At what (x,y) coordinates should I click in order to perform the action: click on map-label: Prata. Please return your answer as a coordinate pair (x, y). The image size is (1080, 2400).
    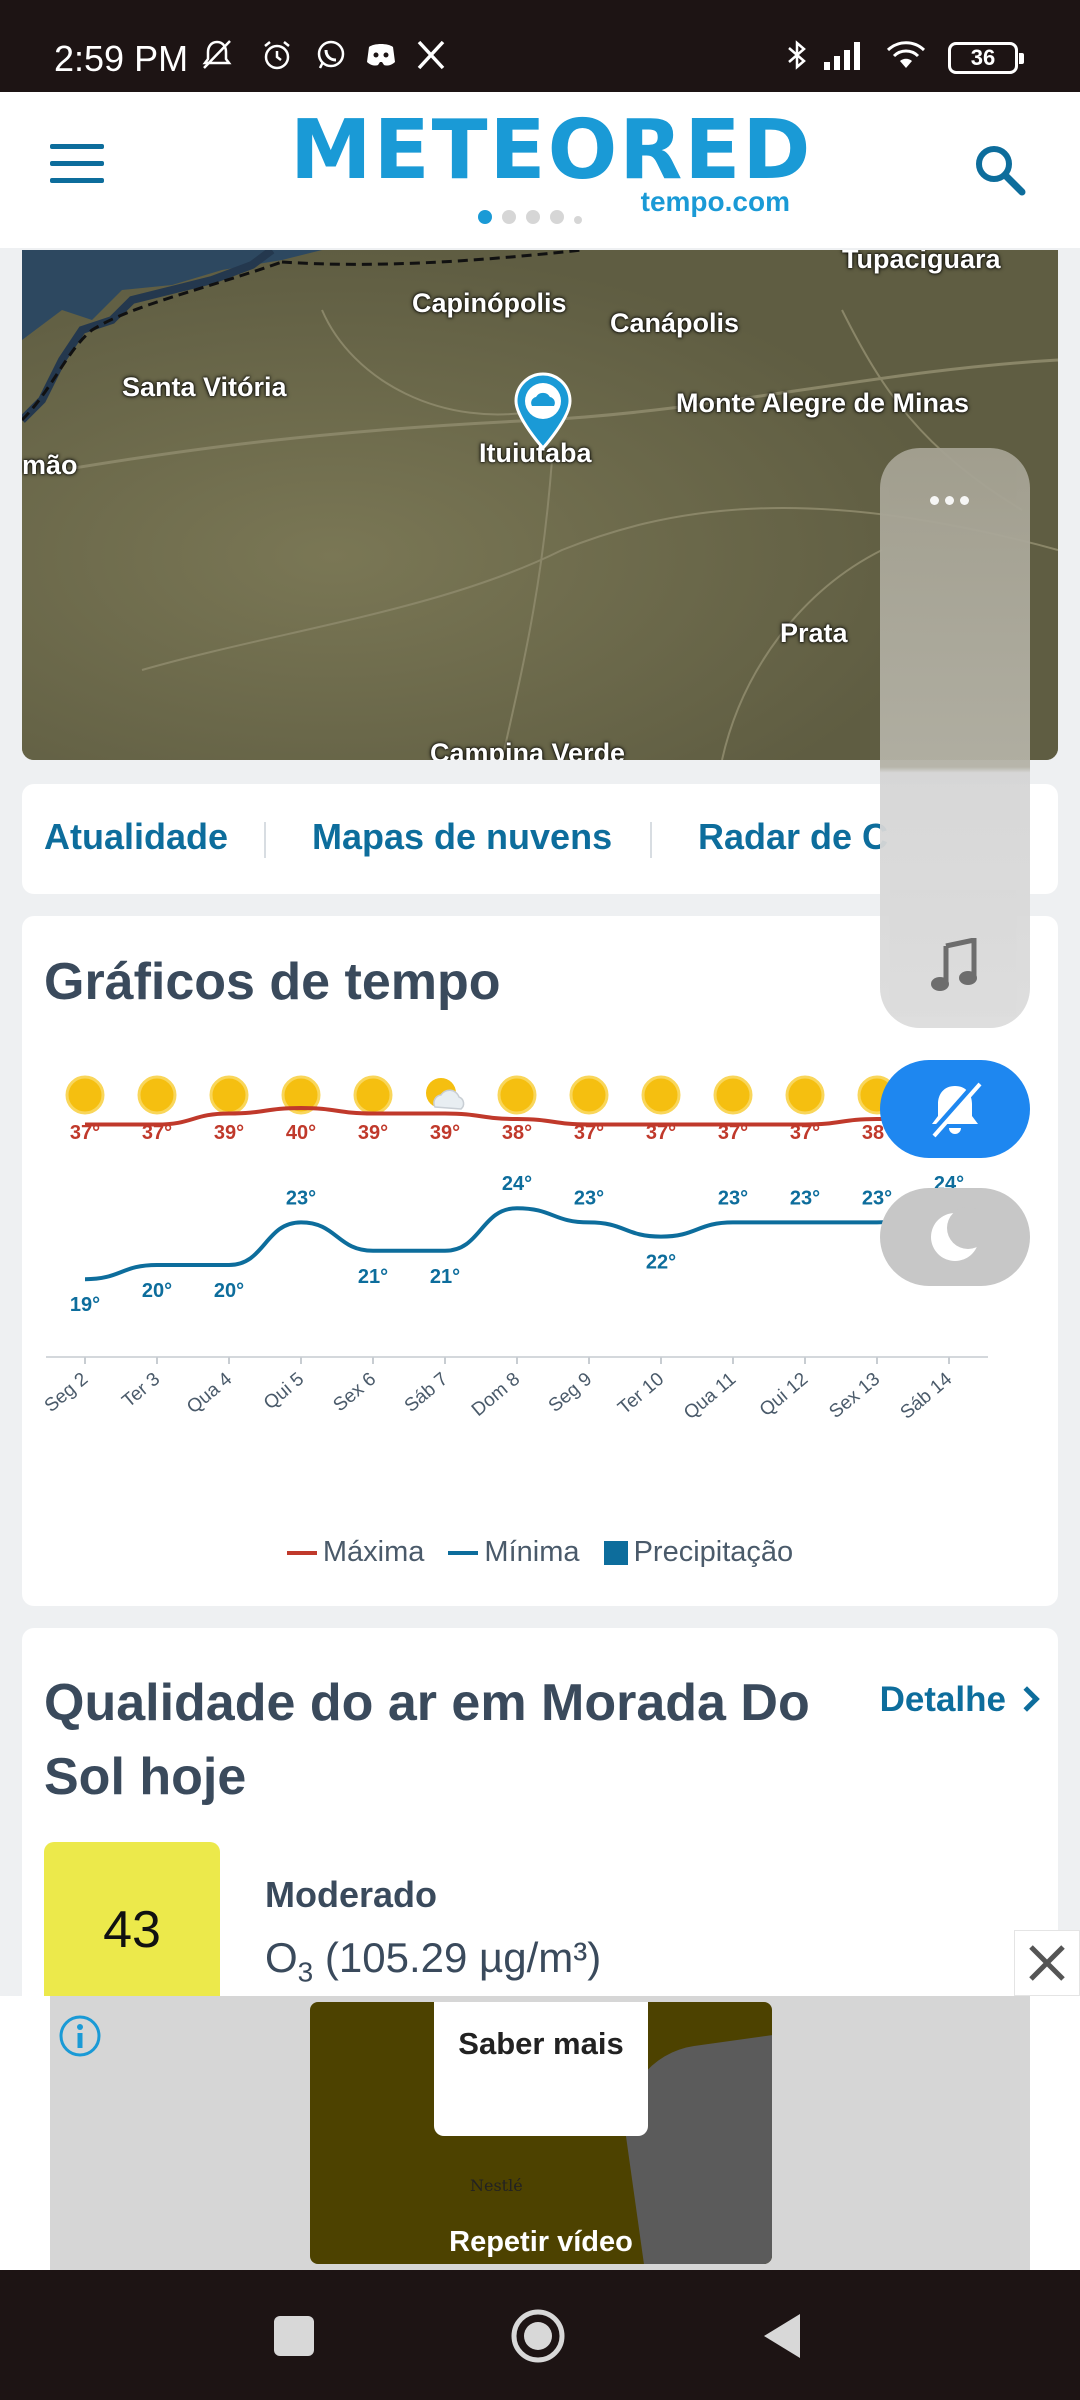
    Looking at the image, I should click on (814, 633).